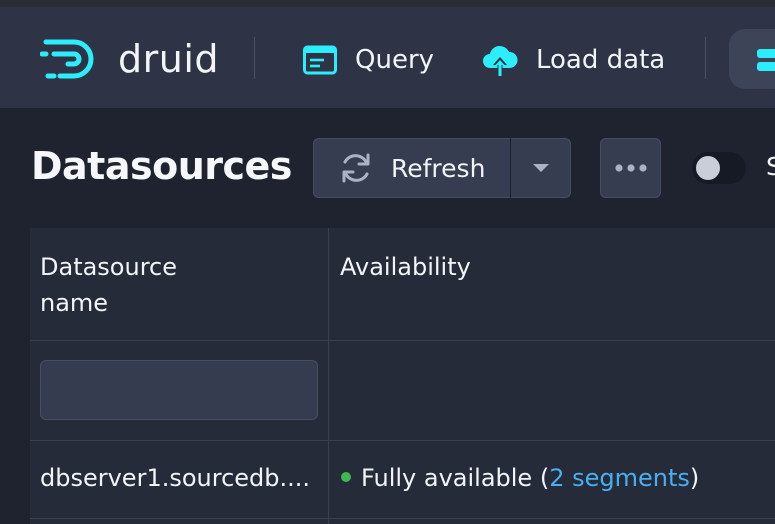  What do you see at coordinates (346, 477) in the screenshot?
I see `available-status-dot` at bounding box center [346, 477].